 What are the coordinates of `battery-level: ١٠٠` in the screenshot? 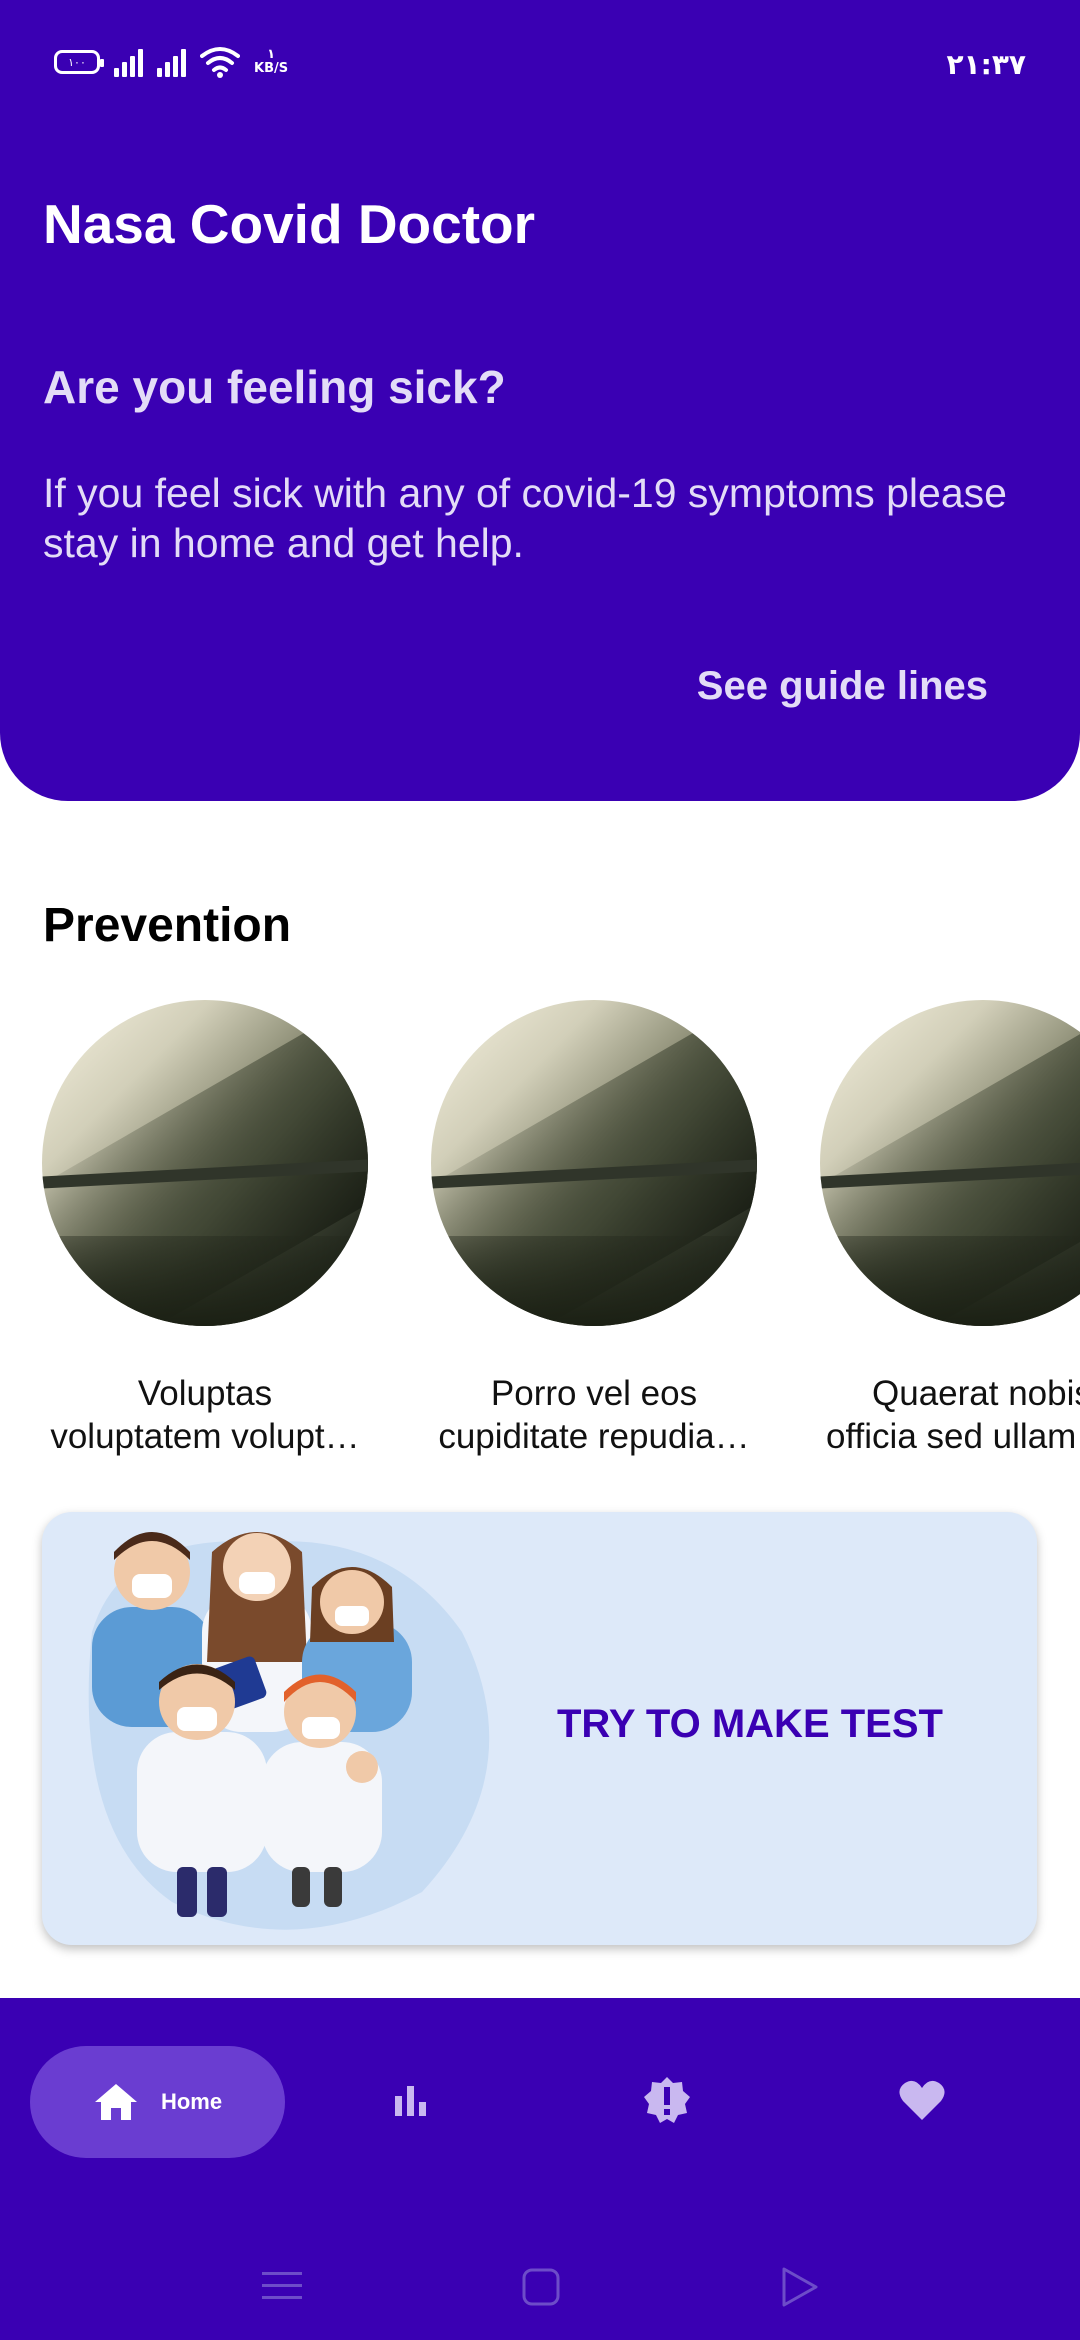 It's located at (77, 62).